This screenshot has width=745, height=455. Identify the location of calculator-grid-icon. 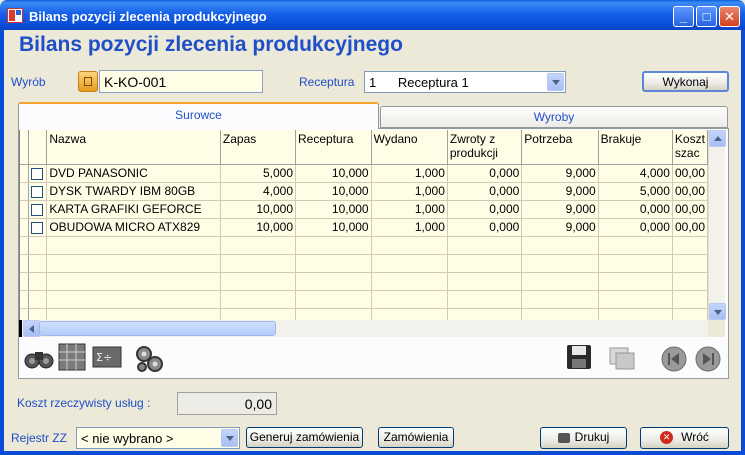
(72, 357).